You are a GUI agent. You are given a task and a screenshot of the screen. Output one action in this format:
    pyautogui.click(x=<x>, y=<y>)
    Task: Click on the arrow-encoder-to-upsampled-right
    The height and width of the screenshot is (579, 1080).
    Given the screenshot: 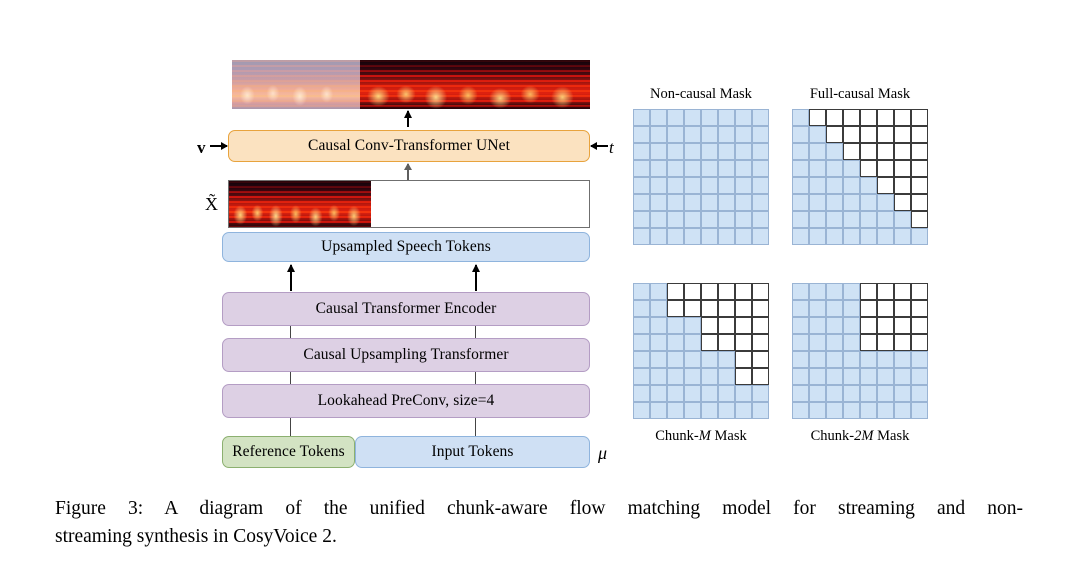 What is the action you would take?
    pyautogui.click(x=476, y=278)
    